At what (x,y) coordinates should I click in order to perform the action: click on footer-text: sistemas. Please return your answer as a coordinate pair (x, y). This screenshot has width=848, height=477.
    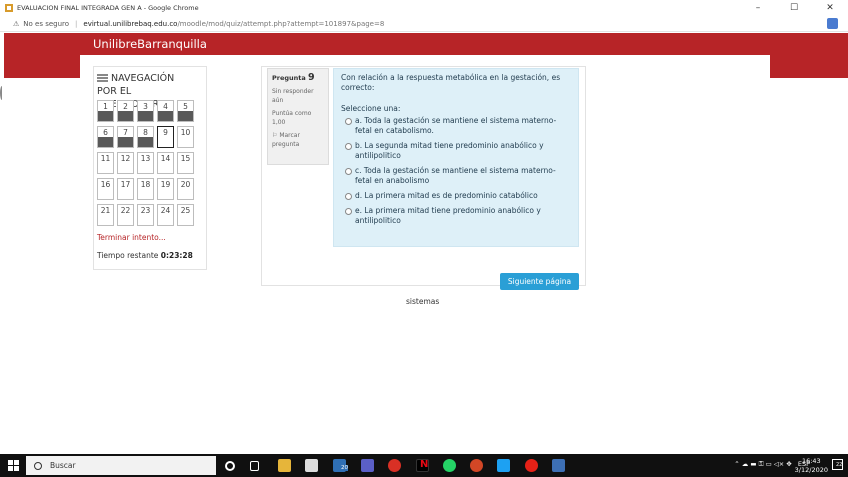
    Looking at the image, I should click on (423, 301).